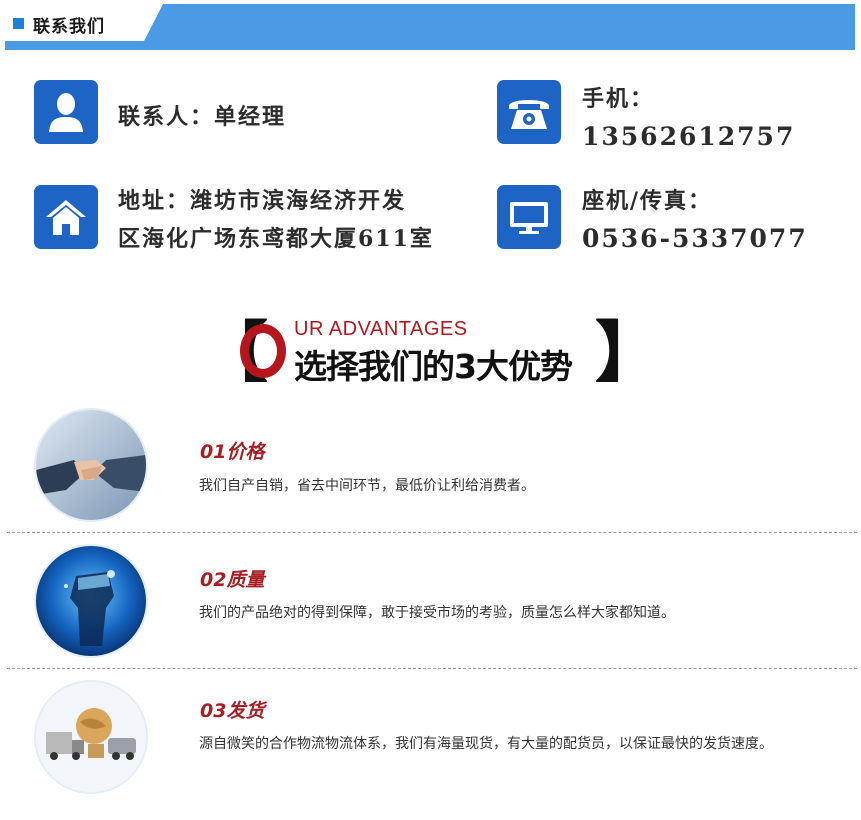  Describe the element at coordinates (91, 737) in the screenshot. I see `logistics-image` at that location.